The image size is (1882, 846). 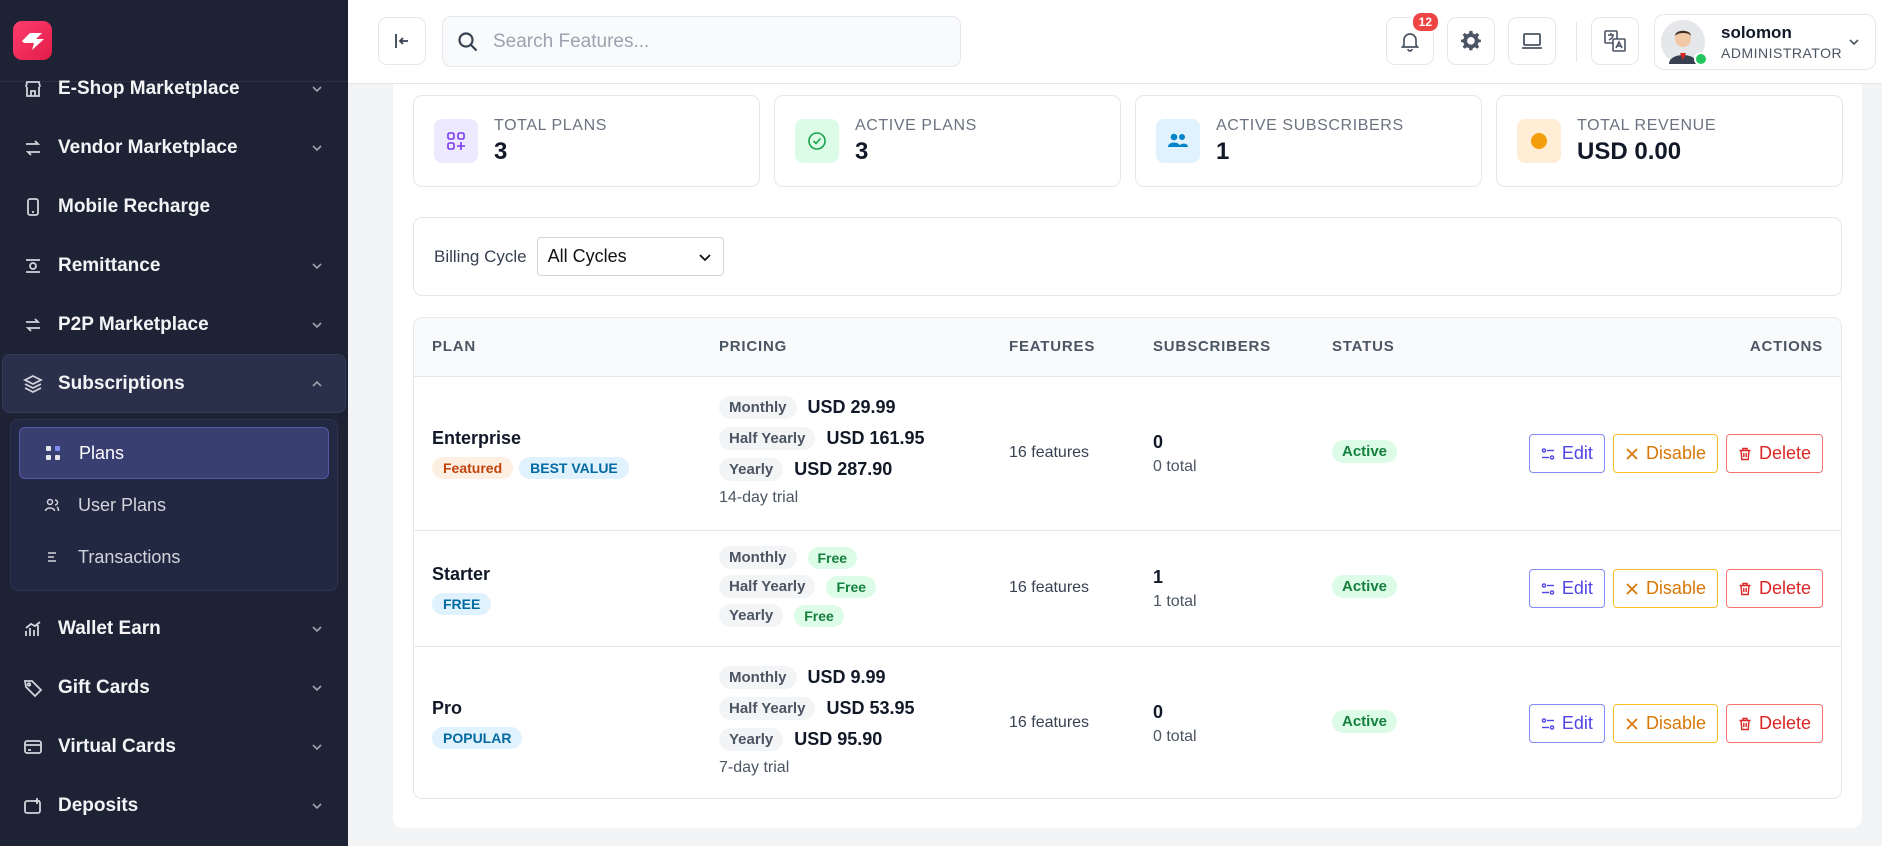 What do you see at coordinates (1782, 53) in the screenshot?
I see `user-role: ADMINISTRATOR` at bounding box center [1782, 53].